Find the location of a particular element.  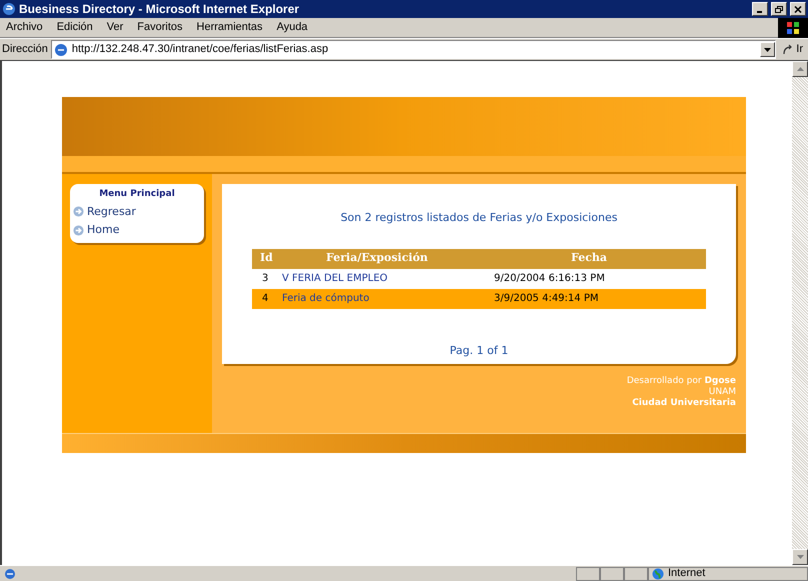

close-icon is located at coordinates (798, 9).